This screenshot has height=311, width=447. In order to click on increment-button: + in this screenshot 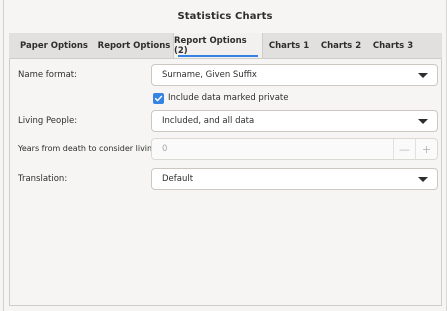, I will do `click(426, 149)`.